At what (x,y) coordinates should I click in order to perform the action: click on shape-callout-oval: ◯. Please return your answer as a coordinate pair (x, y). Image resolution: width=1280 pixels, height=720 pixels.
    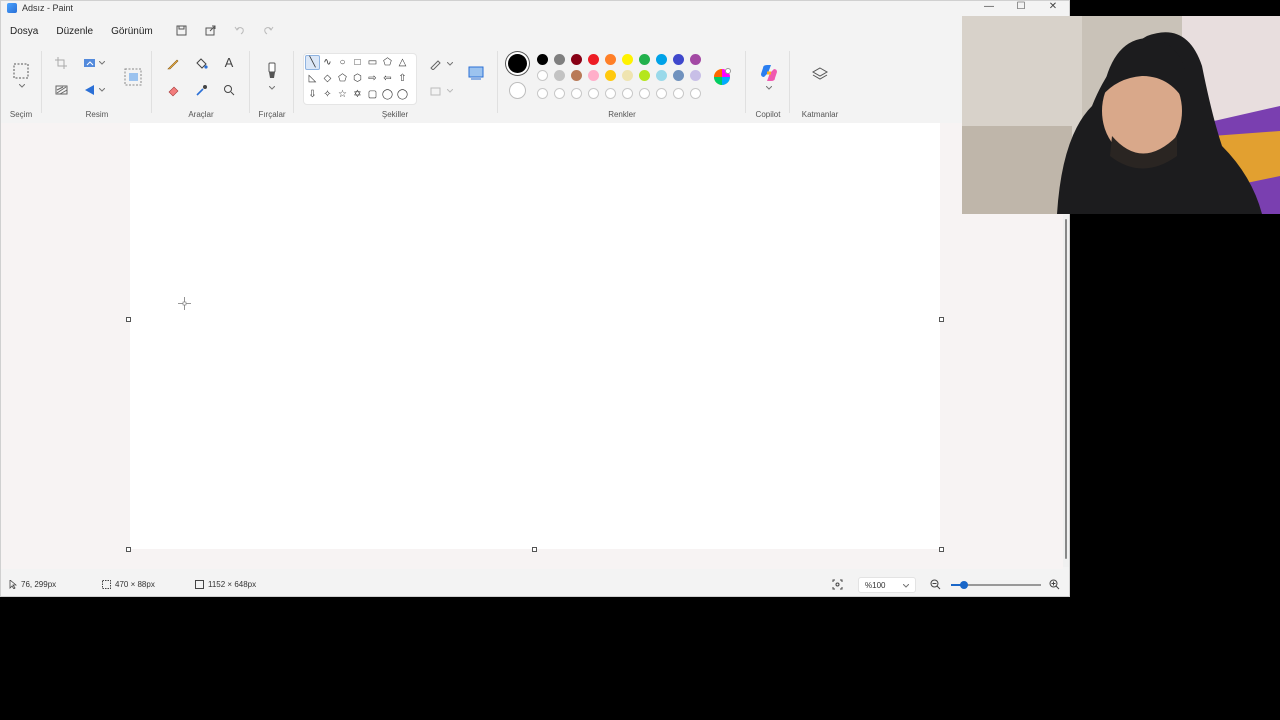
    Looking at the image, I should click on (387, 94).